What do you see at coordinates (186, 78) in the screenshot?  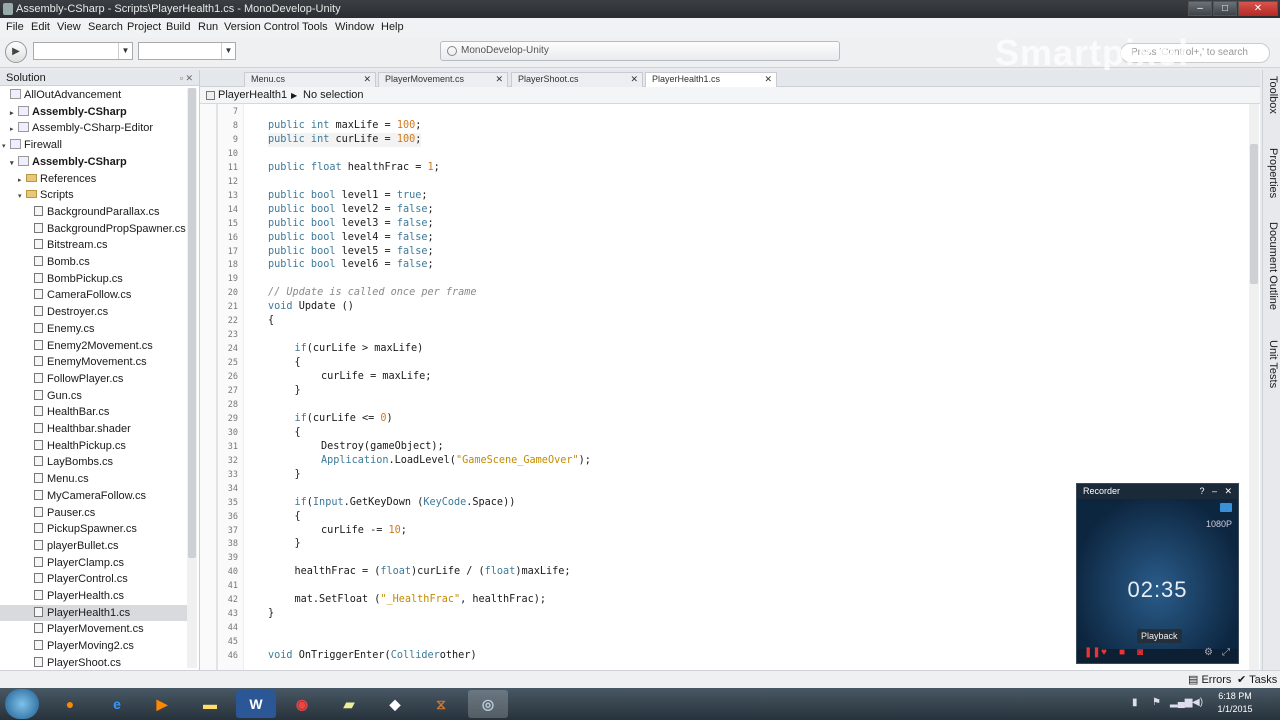 I see `pad-close-icon: ▫ ✕` at bounding box center [186, 78].